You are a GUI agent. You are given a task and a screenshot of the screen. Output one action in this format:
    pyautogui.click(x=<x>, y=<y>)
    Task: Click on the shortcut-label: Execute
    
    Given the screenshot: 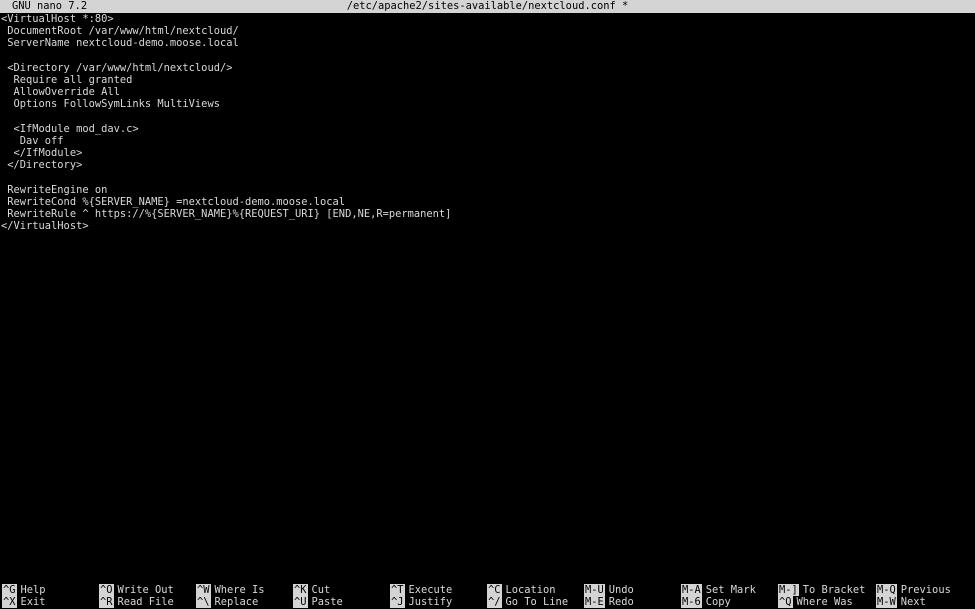 What is the action you would take?
    pyautogui.click(x=430, y=590)
    